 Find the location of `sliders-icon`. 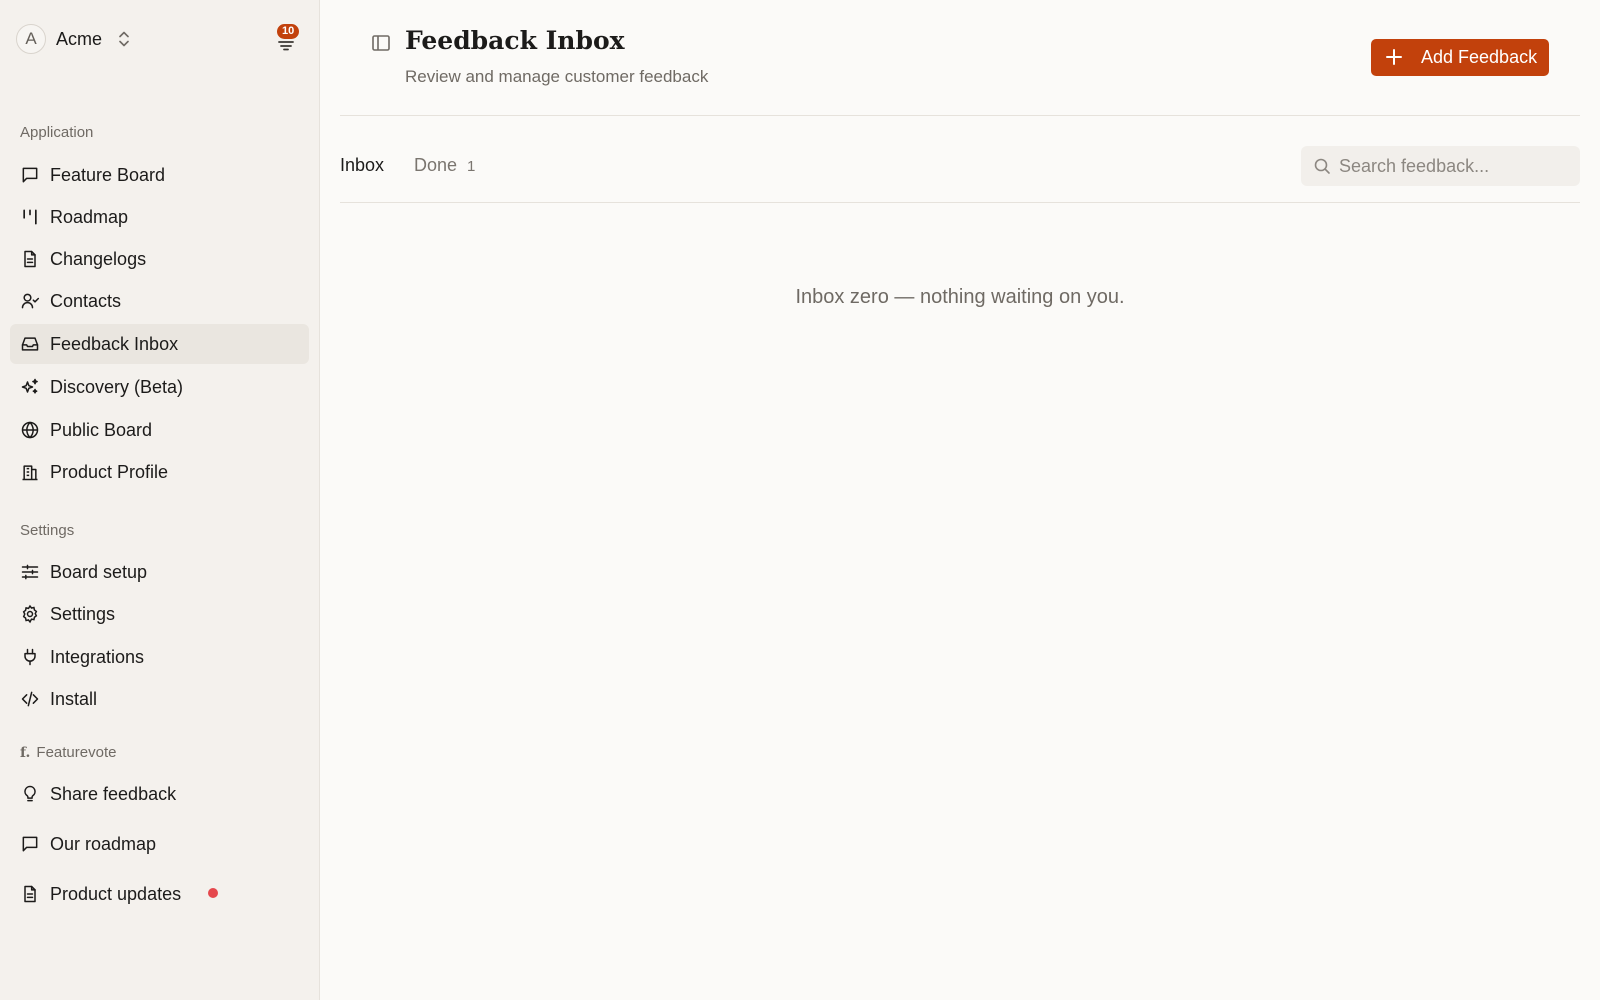

sliders-icon is located at coordinates (30, 572).